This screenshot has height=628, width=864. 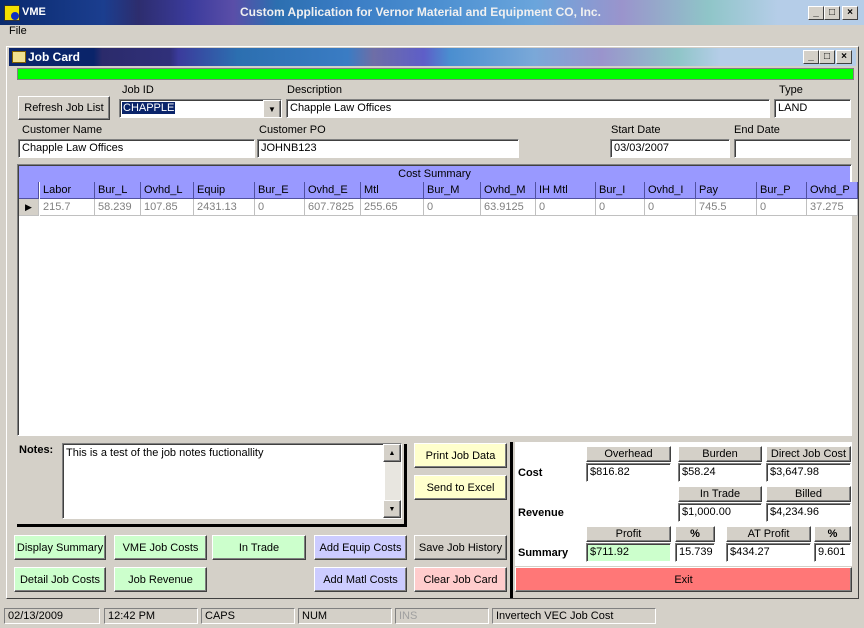 What do you see at coordinates (212, 525) in the screenshot?
I see `notes-bottom-divider` at bounding box center [212, 525].